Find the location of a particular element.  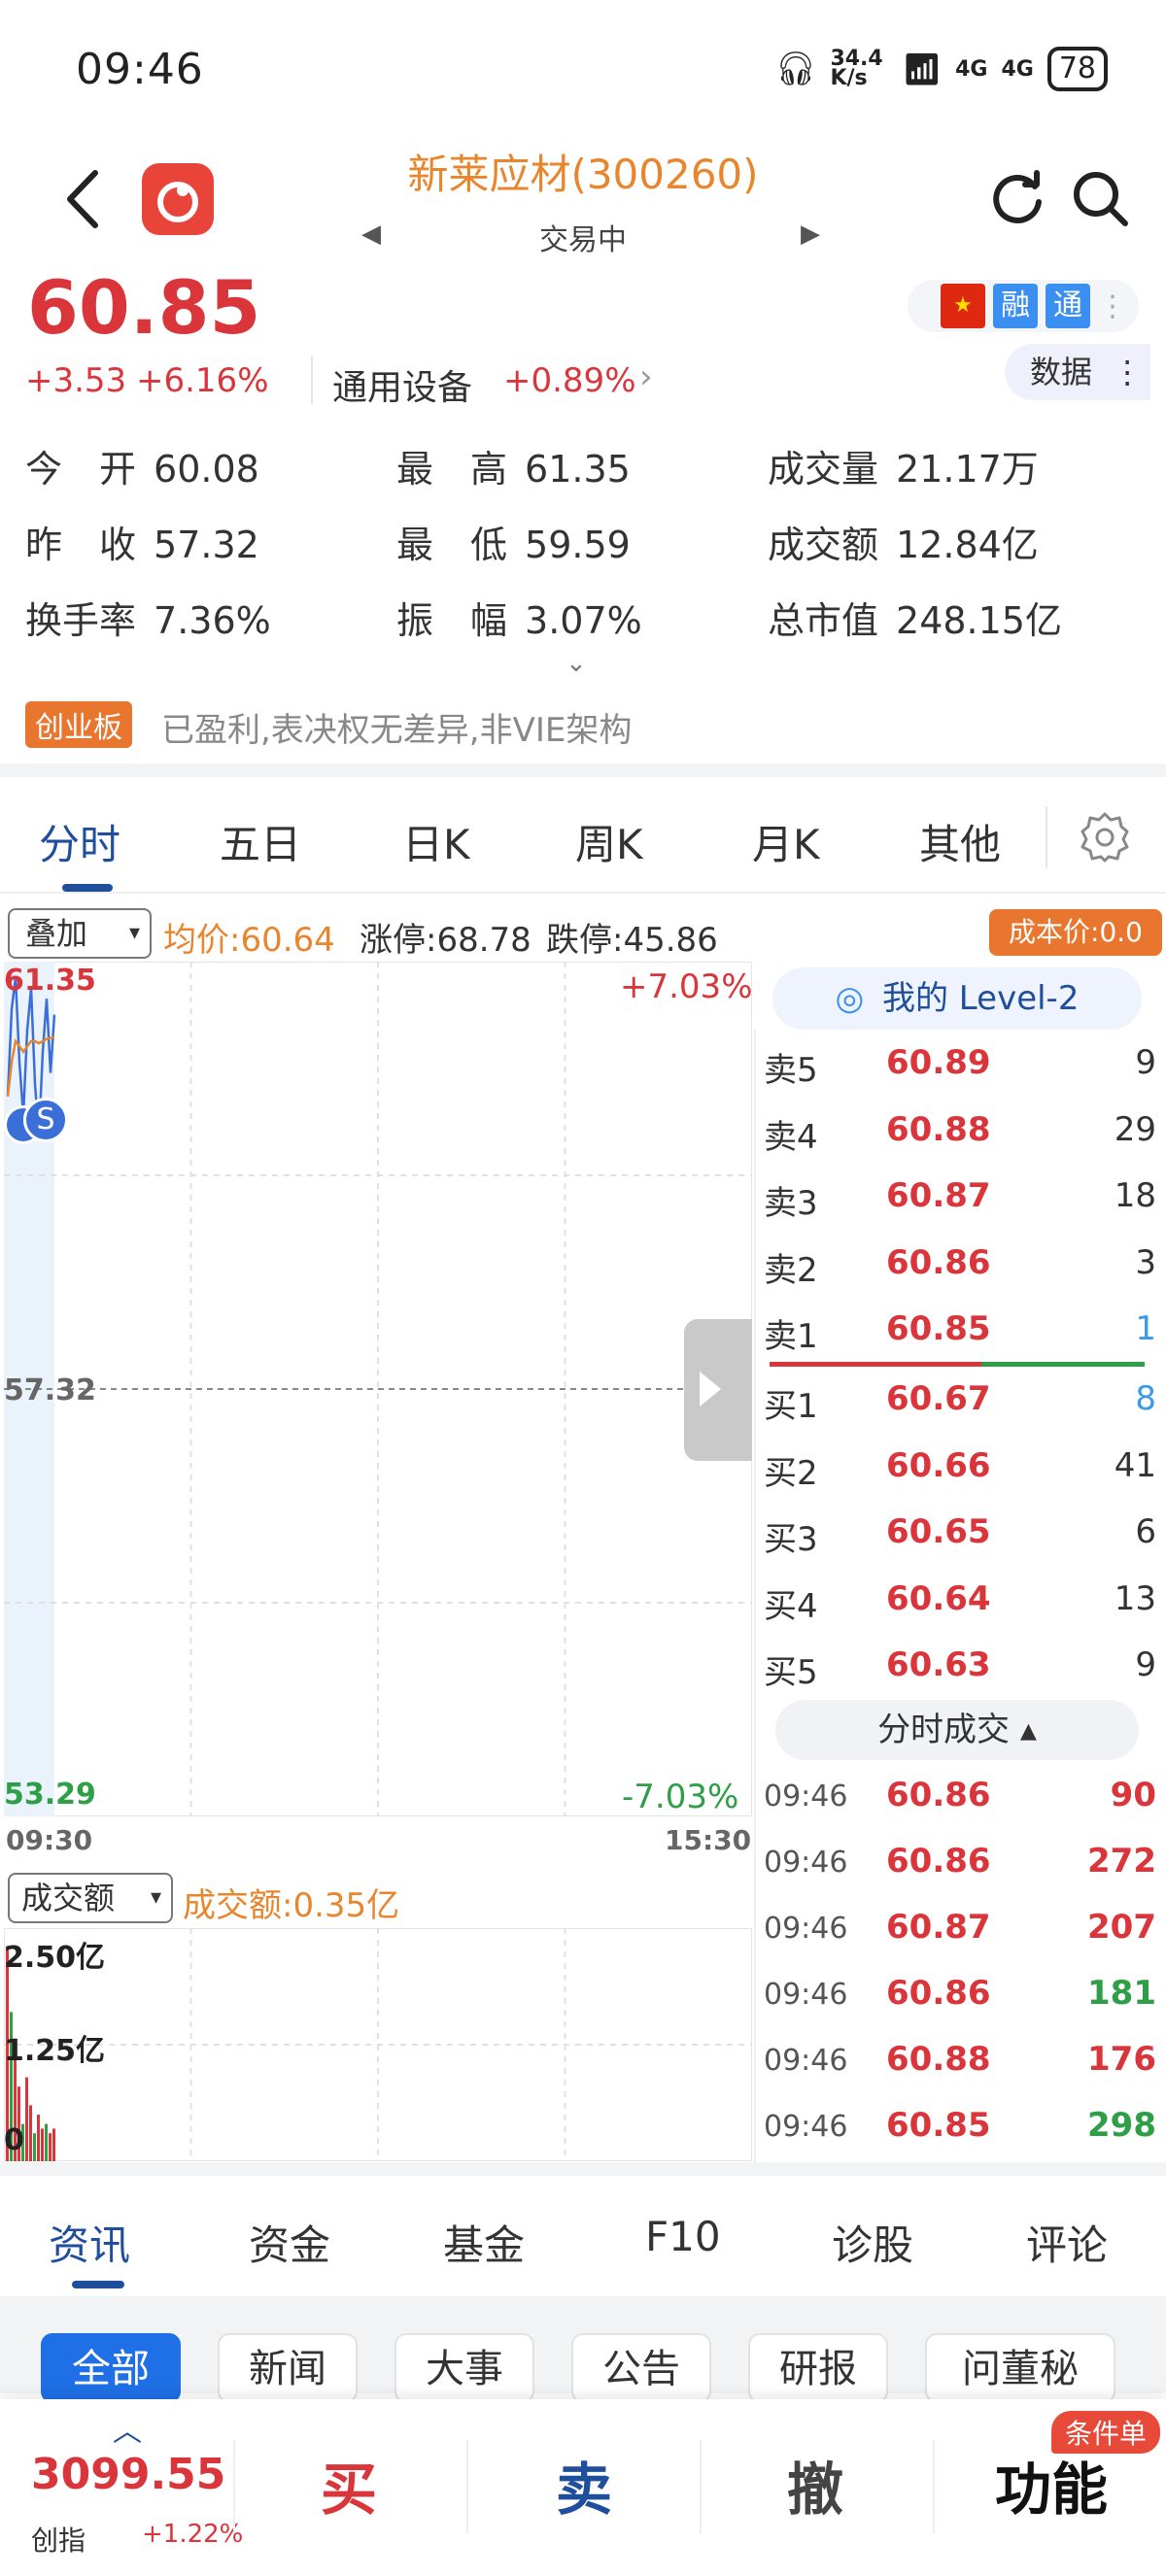

gear-icon is located at coordinates (1105, 836).